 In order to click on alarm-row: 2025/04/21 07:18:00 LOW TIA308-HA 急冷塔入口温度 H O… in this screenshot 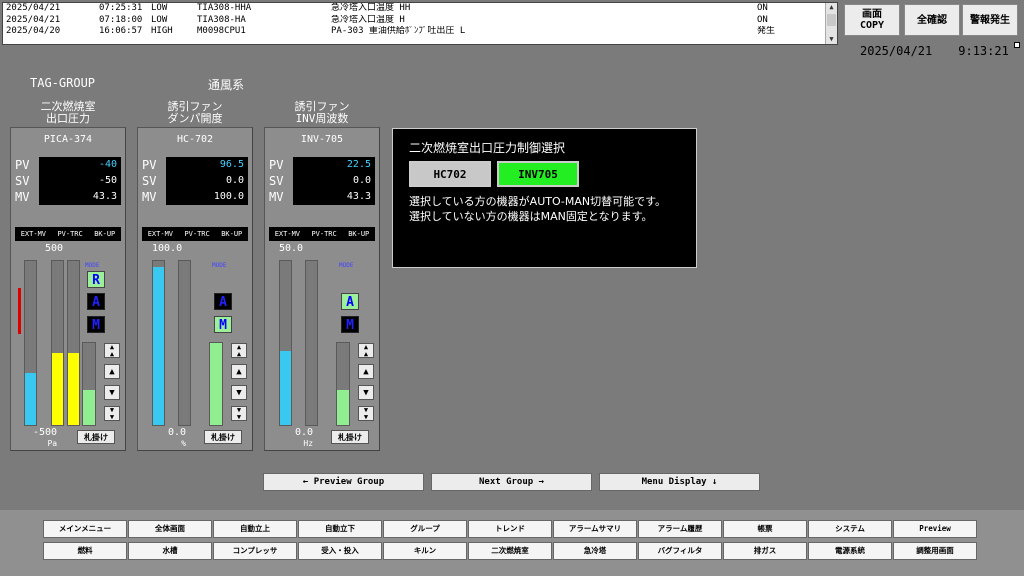, I will do `click(420, 21)`.